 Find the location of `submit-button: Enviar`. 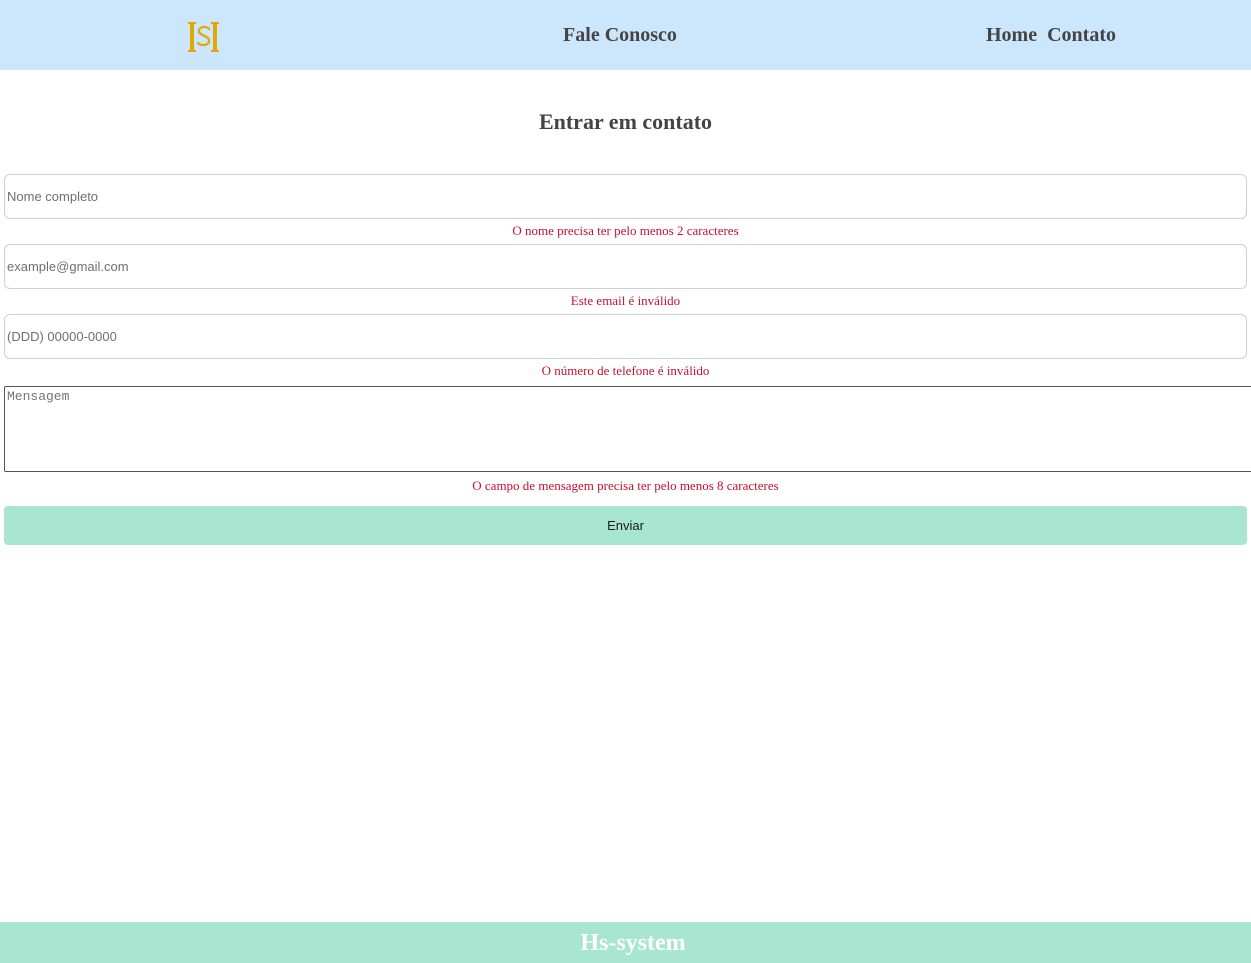

submit-button: Enviar is located at coordinates (625, 525).